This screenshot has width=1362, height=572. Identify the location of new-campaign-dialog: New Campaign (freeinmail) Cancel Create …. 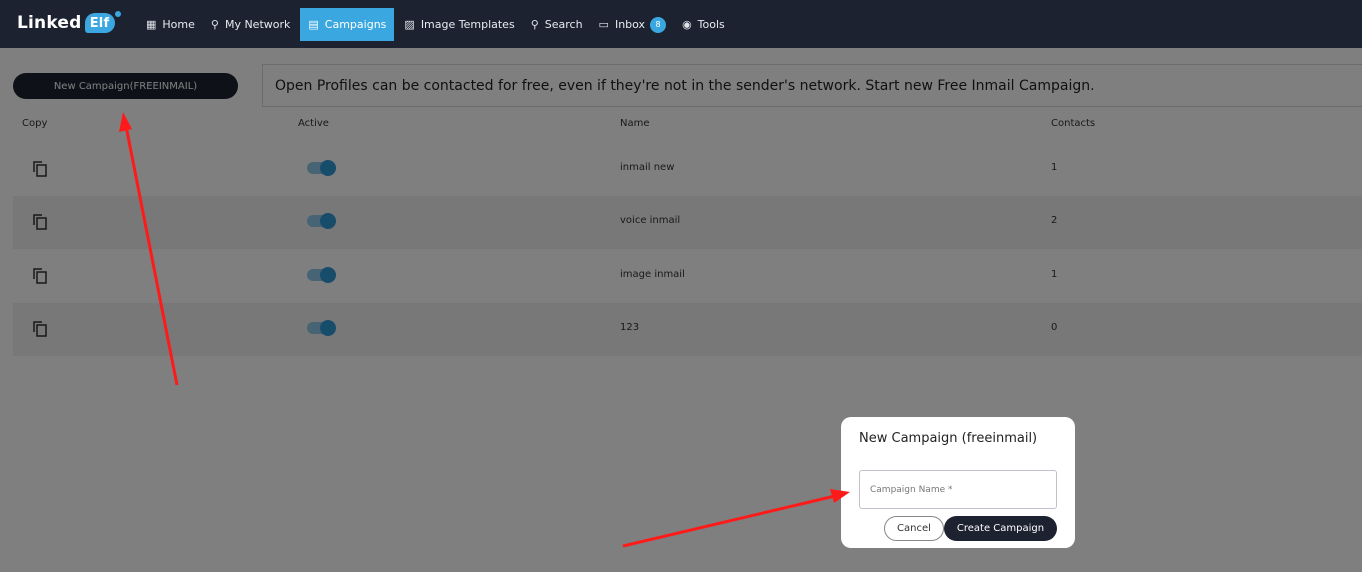
(958, 482).